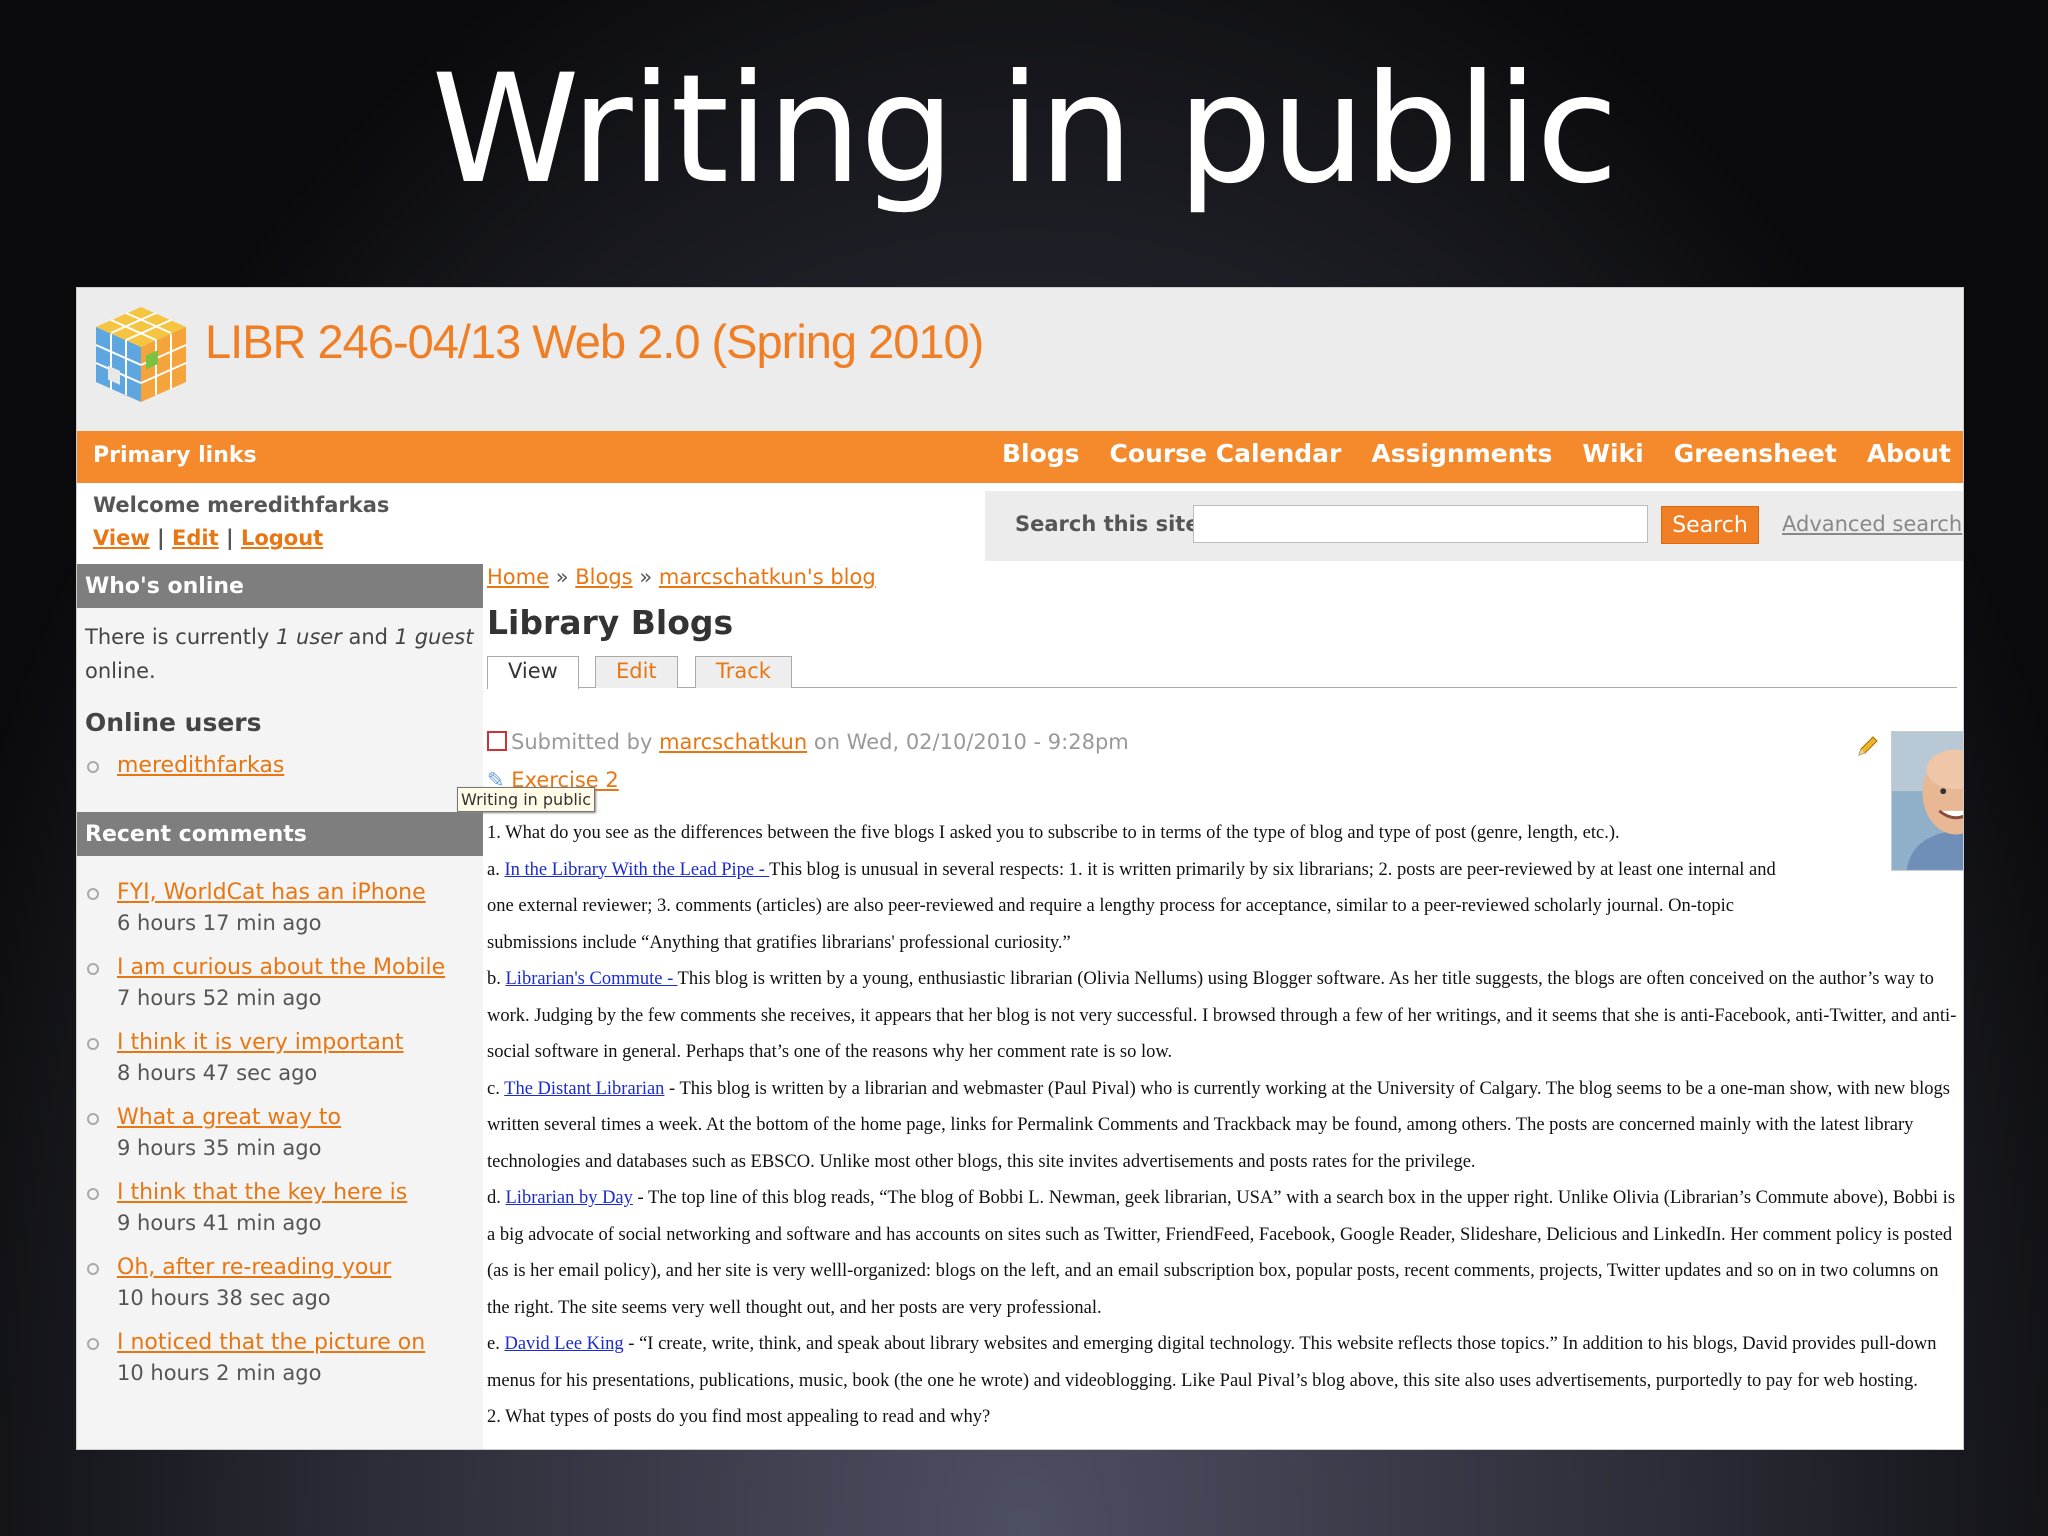 Image resolution: width=2048 pixels, height=1536 pixels. I want to click on online-prefix: There is currently, so click(180, 637).